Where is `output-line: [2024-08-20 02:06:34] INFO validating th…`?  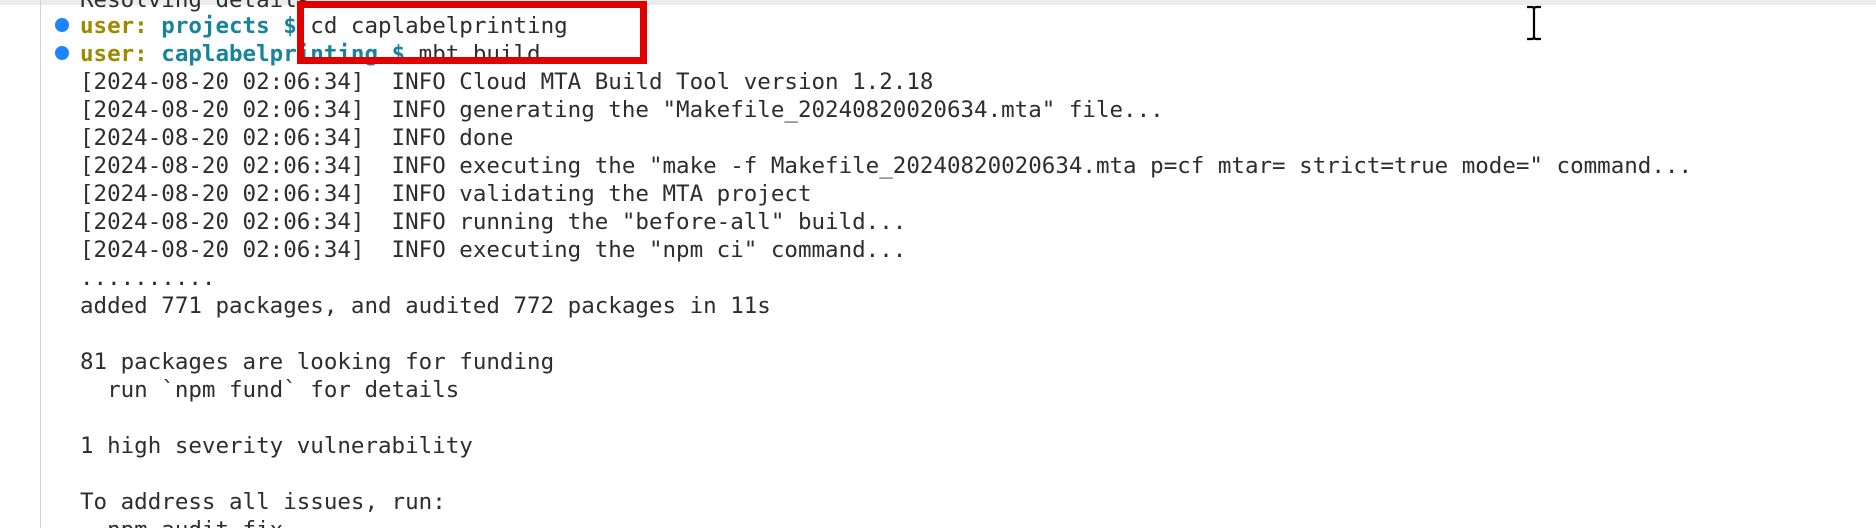
output-line: [2024-08-20 02:06:34] INFO validating th… is located at coordinates (446, 194).